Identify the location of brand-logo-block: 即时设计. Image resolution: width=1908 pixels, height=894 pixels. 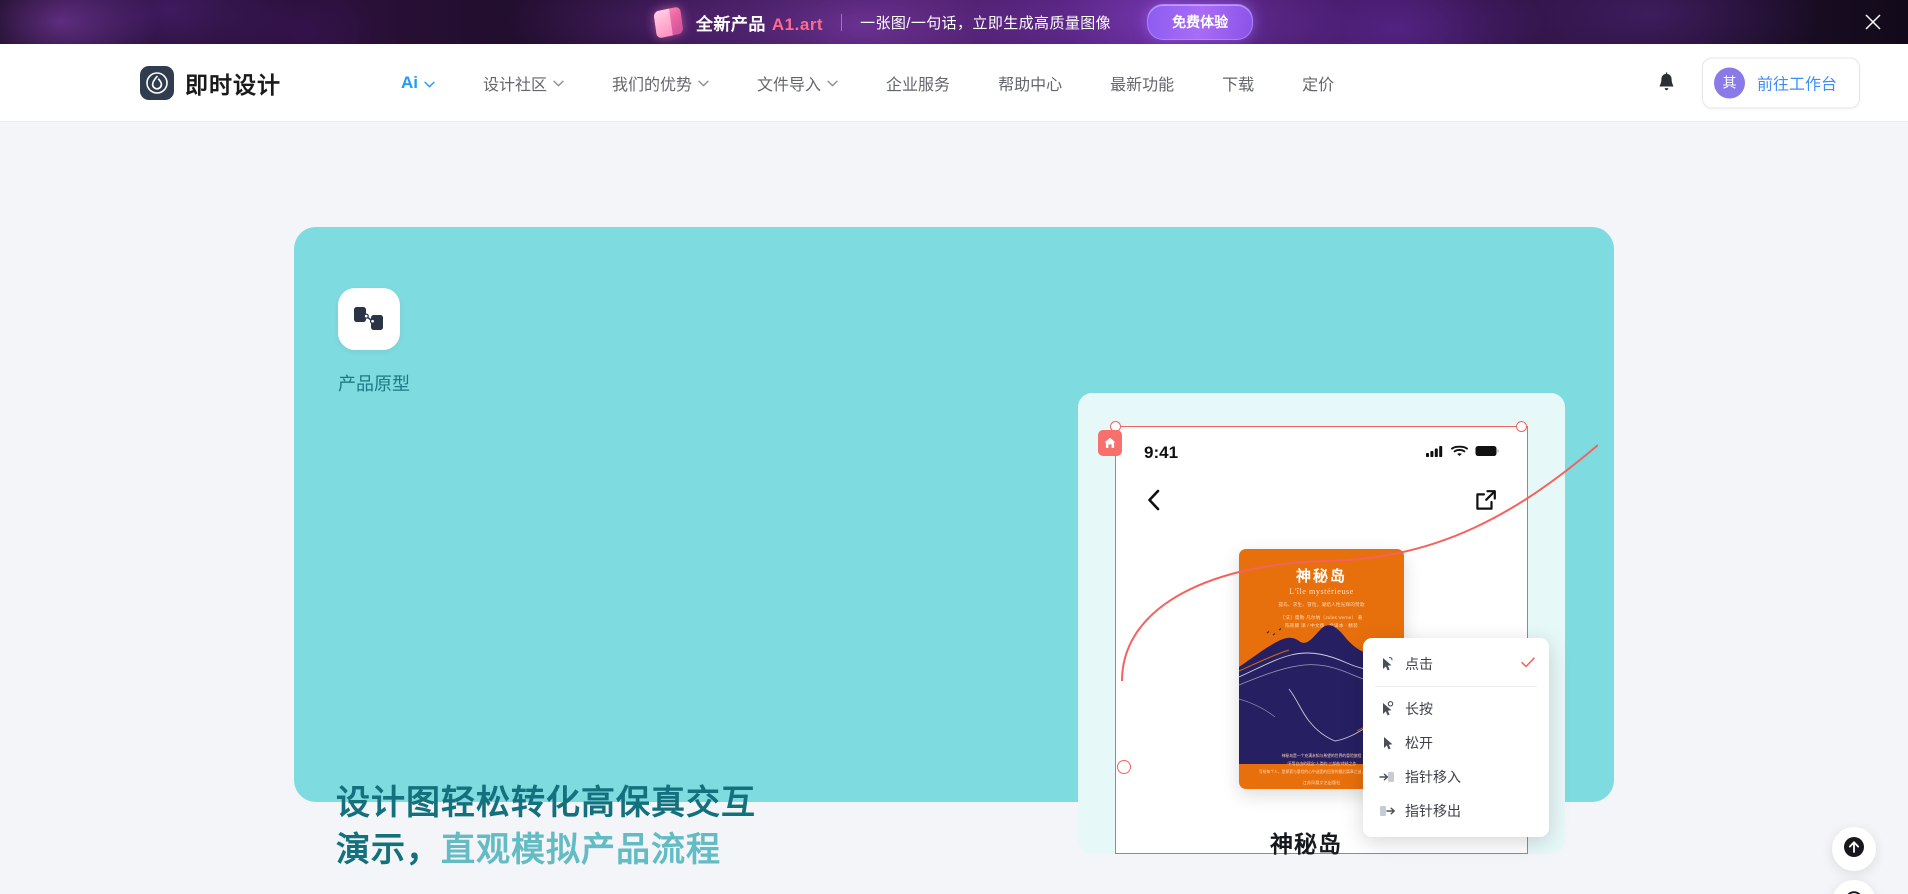
(210, 82).